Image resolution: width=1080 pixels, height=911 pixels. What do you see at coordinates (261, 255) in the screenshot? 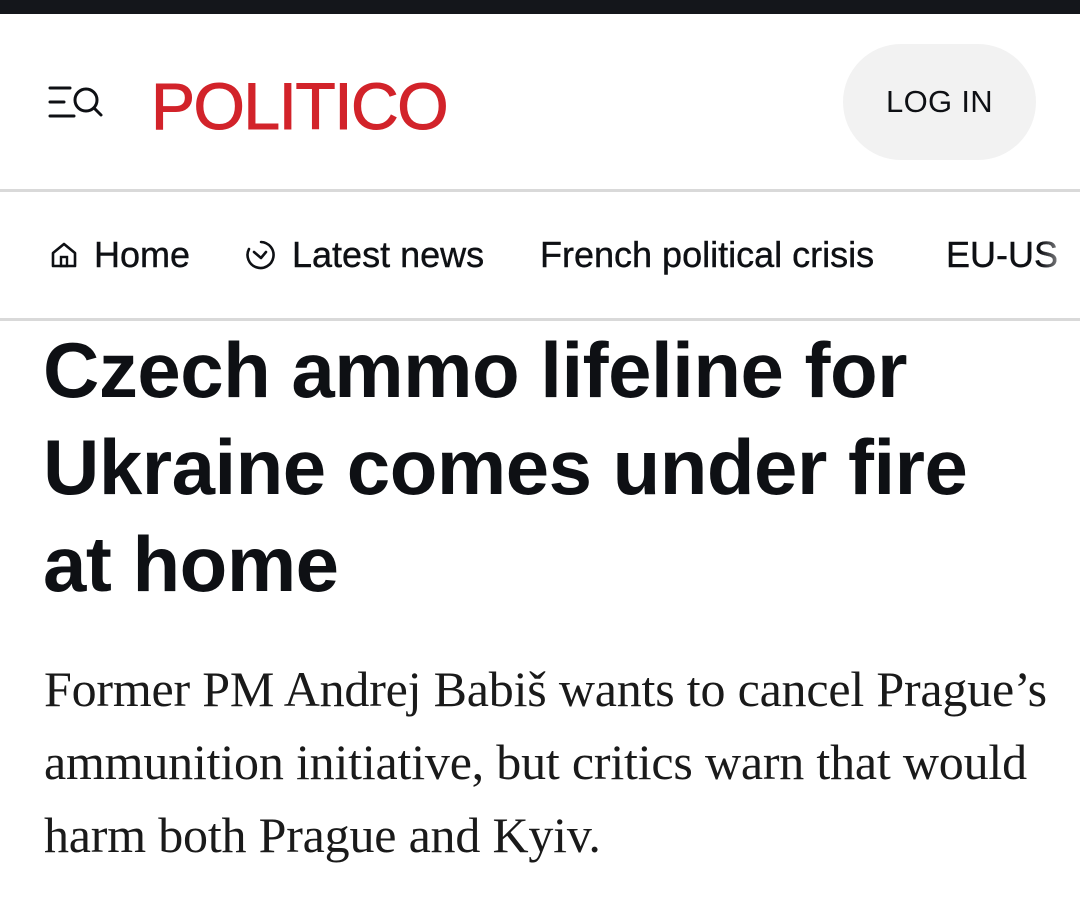
I see `clock-icon` at bounding box center [261, 255].